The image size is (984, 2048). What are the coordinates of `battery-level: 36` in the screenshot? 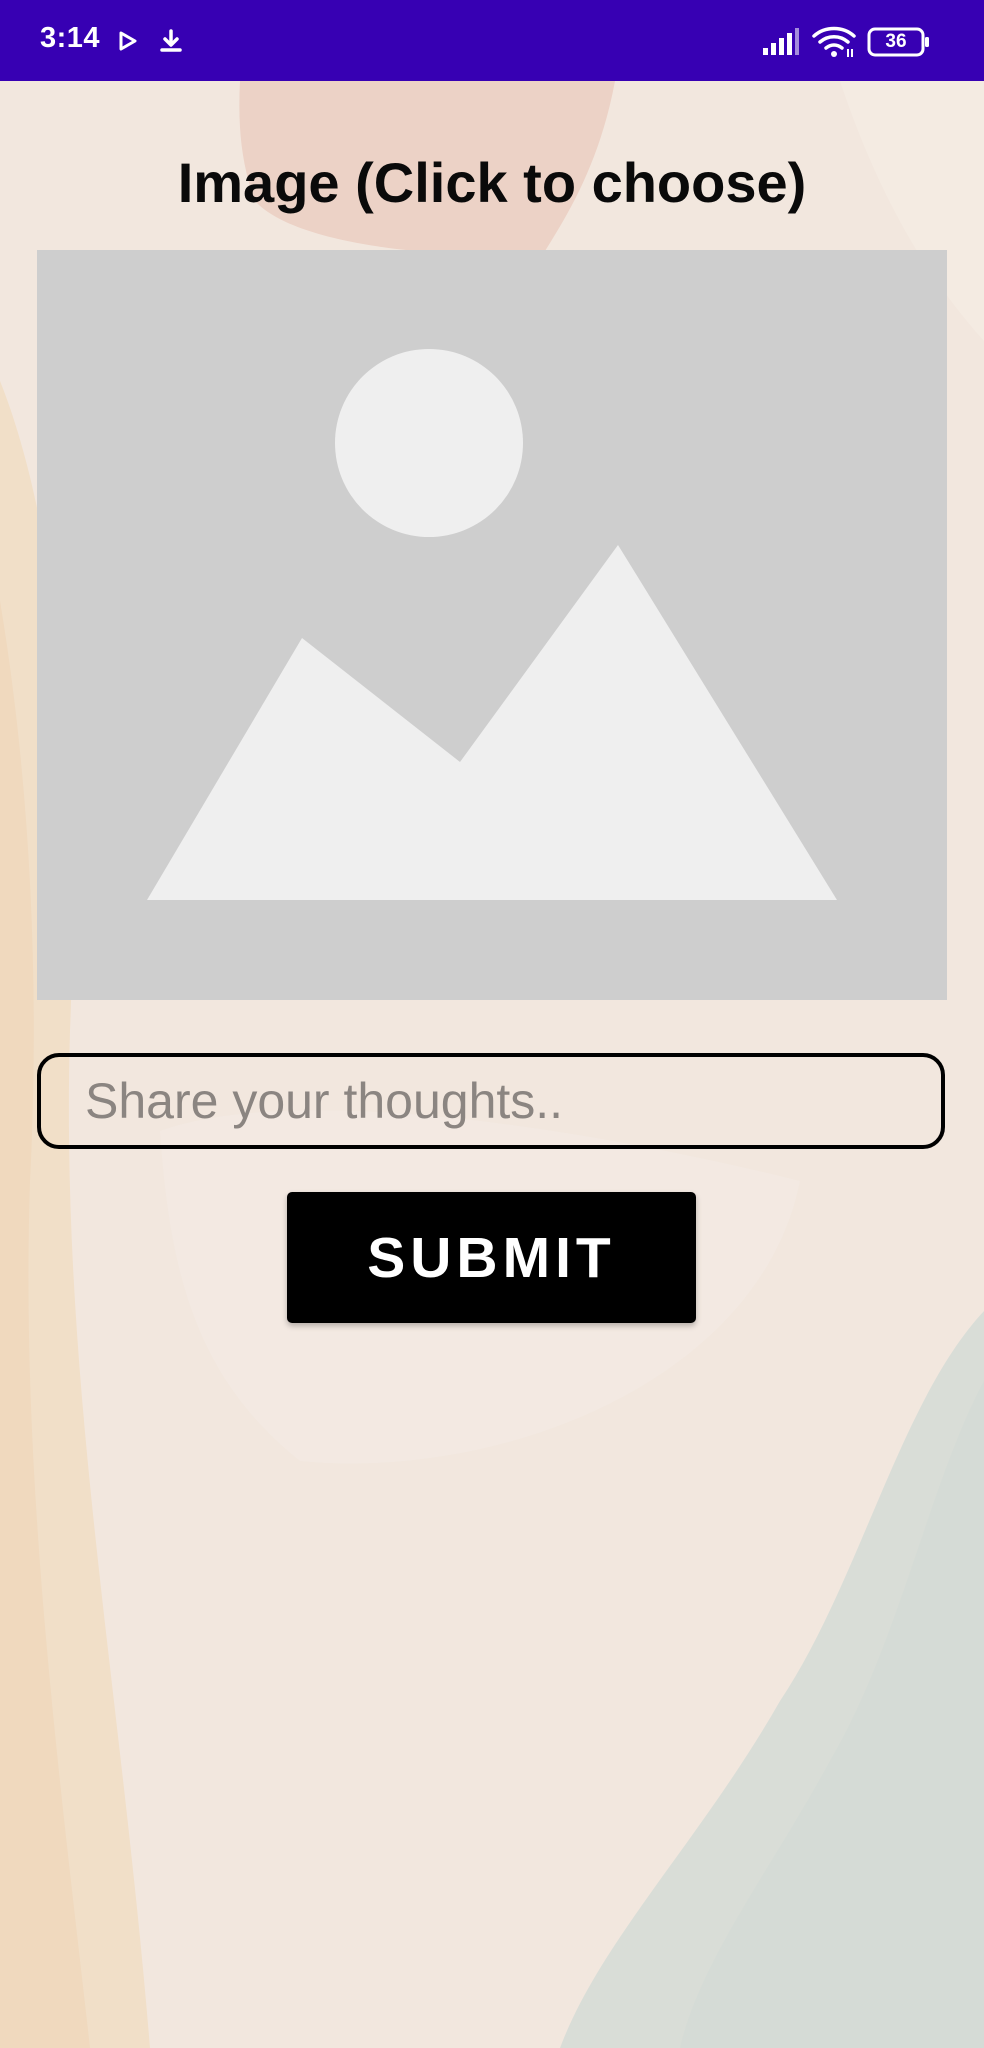 It's located at (896, 41).